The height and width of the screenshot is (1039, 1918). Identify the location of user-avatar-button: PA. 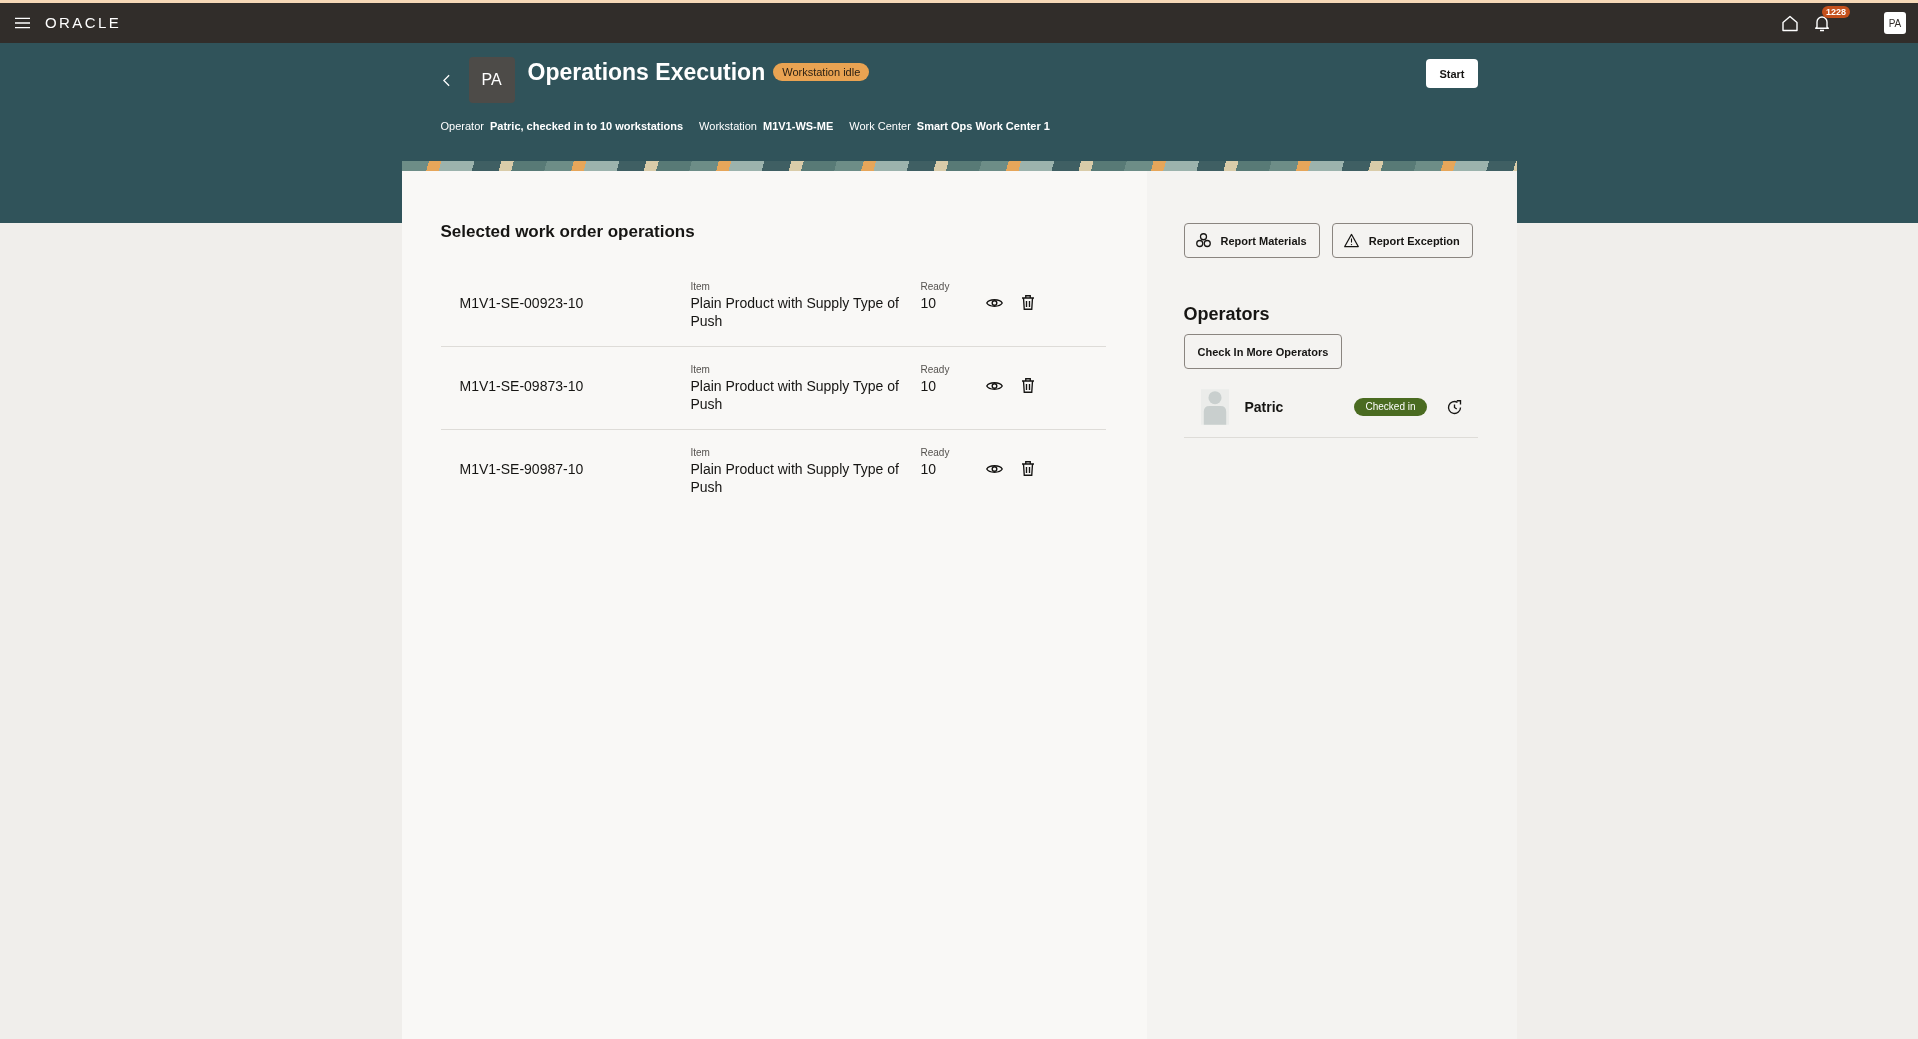
(1895, 23).